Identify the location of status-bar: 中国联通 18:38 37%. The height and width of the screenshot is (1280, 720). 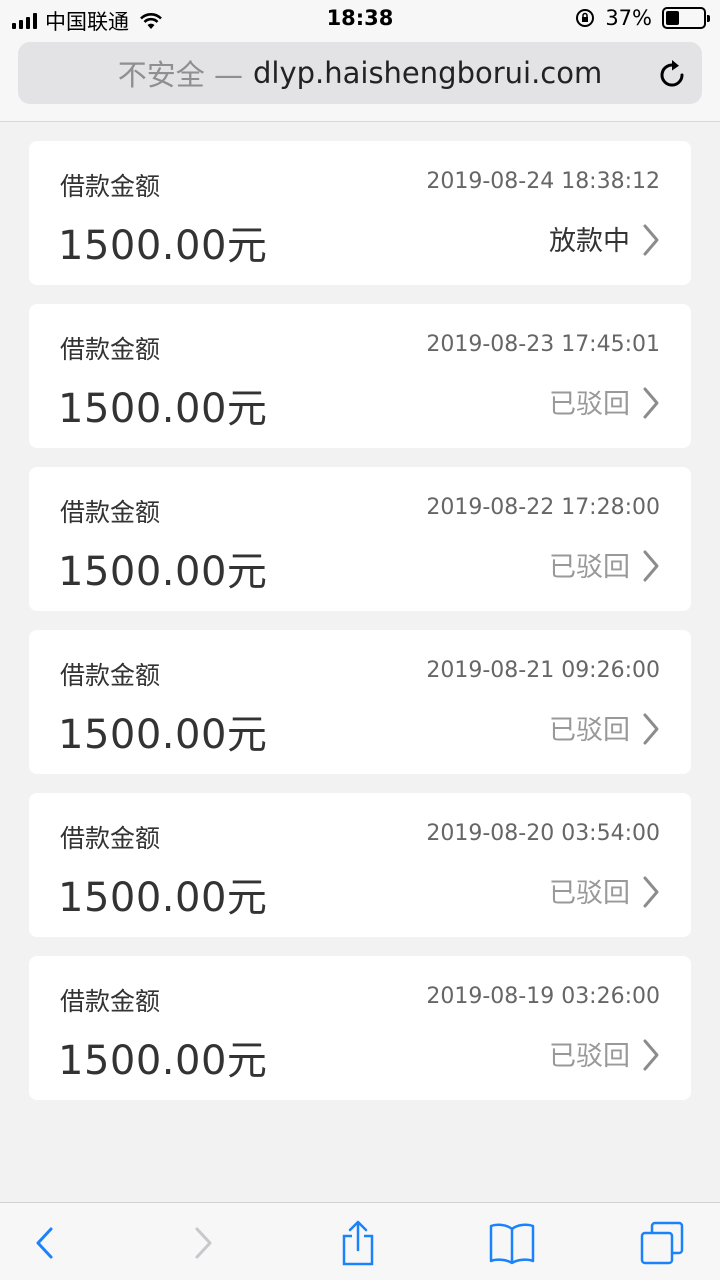
(360, 18).